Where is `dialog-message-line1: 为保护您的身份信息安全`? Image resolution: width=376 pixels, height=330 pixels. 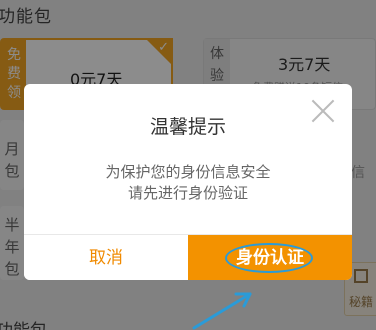
dialog-message-line1: 为保护您的身份信息安全 is located at coordinates (188, 172).